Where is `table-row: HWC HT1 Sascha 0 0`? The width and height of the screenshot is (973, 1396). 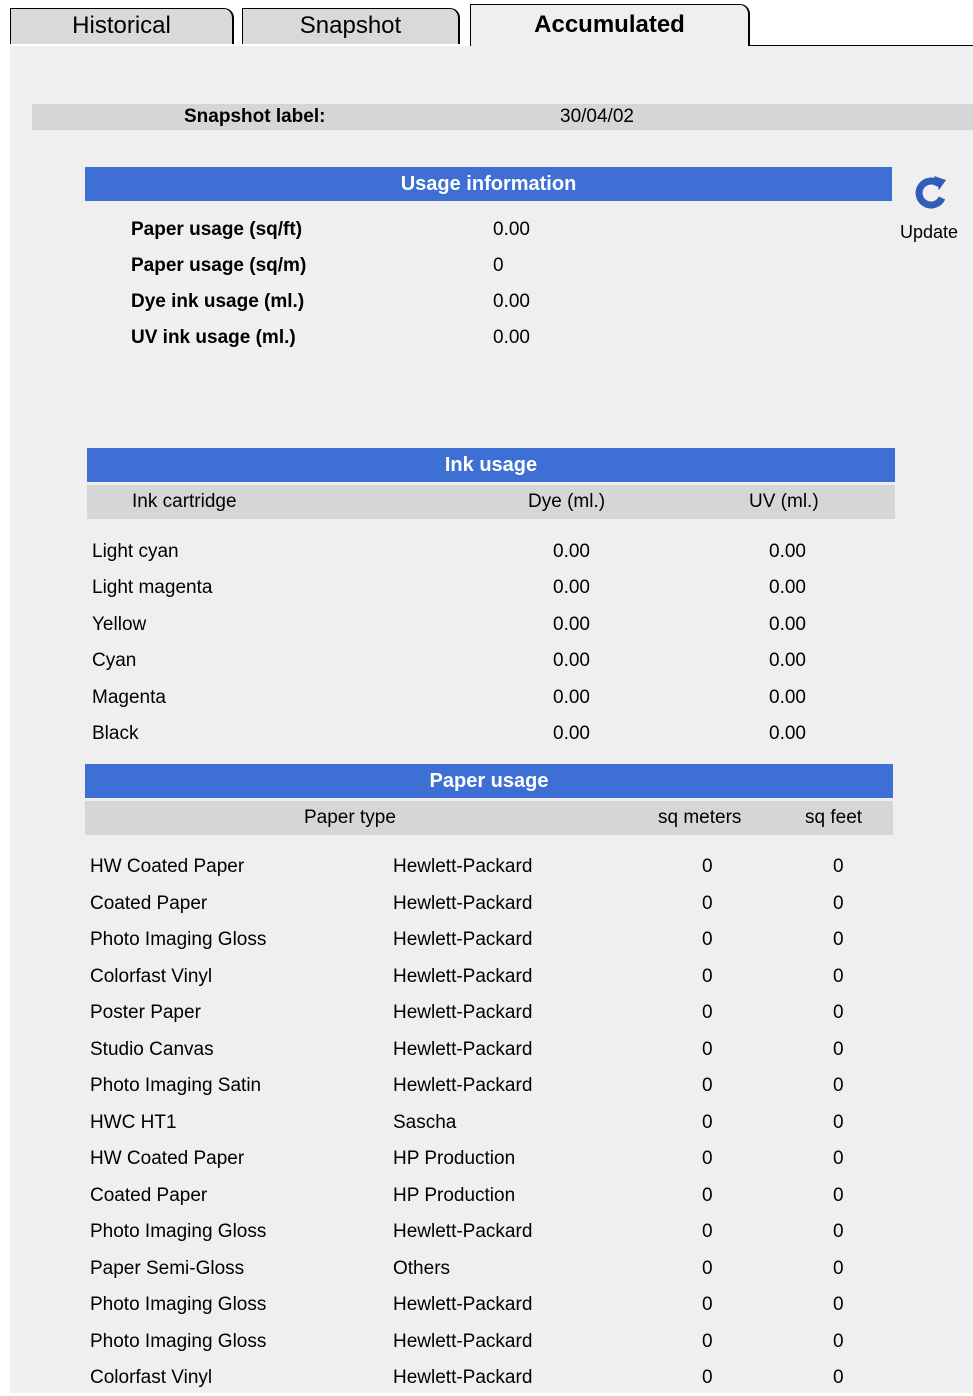 table-row: HWC HT1 Sascha 0 0 is located at coordinates (450, 1123).